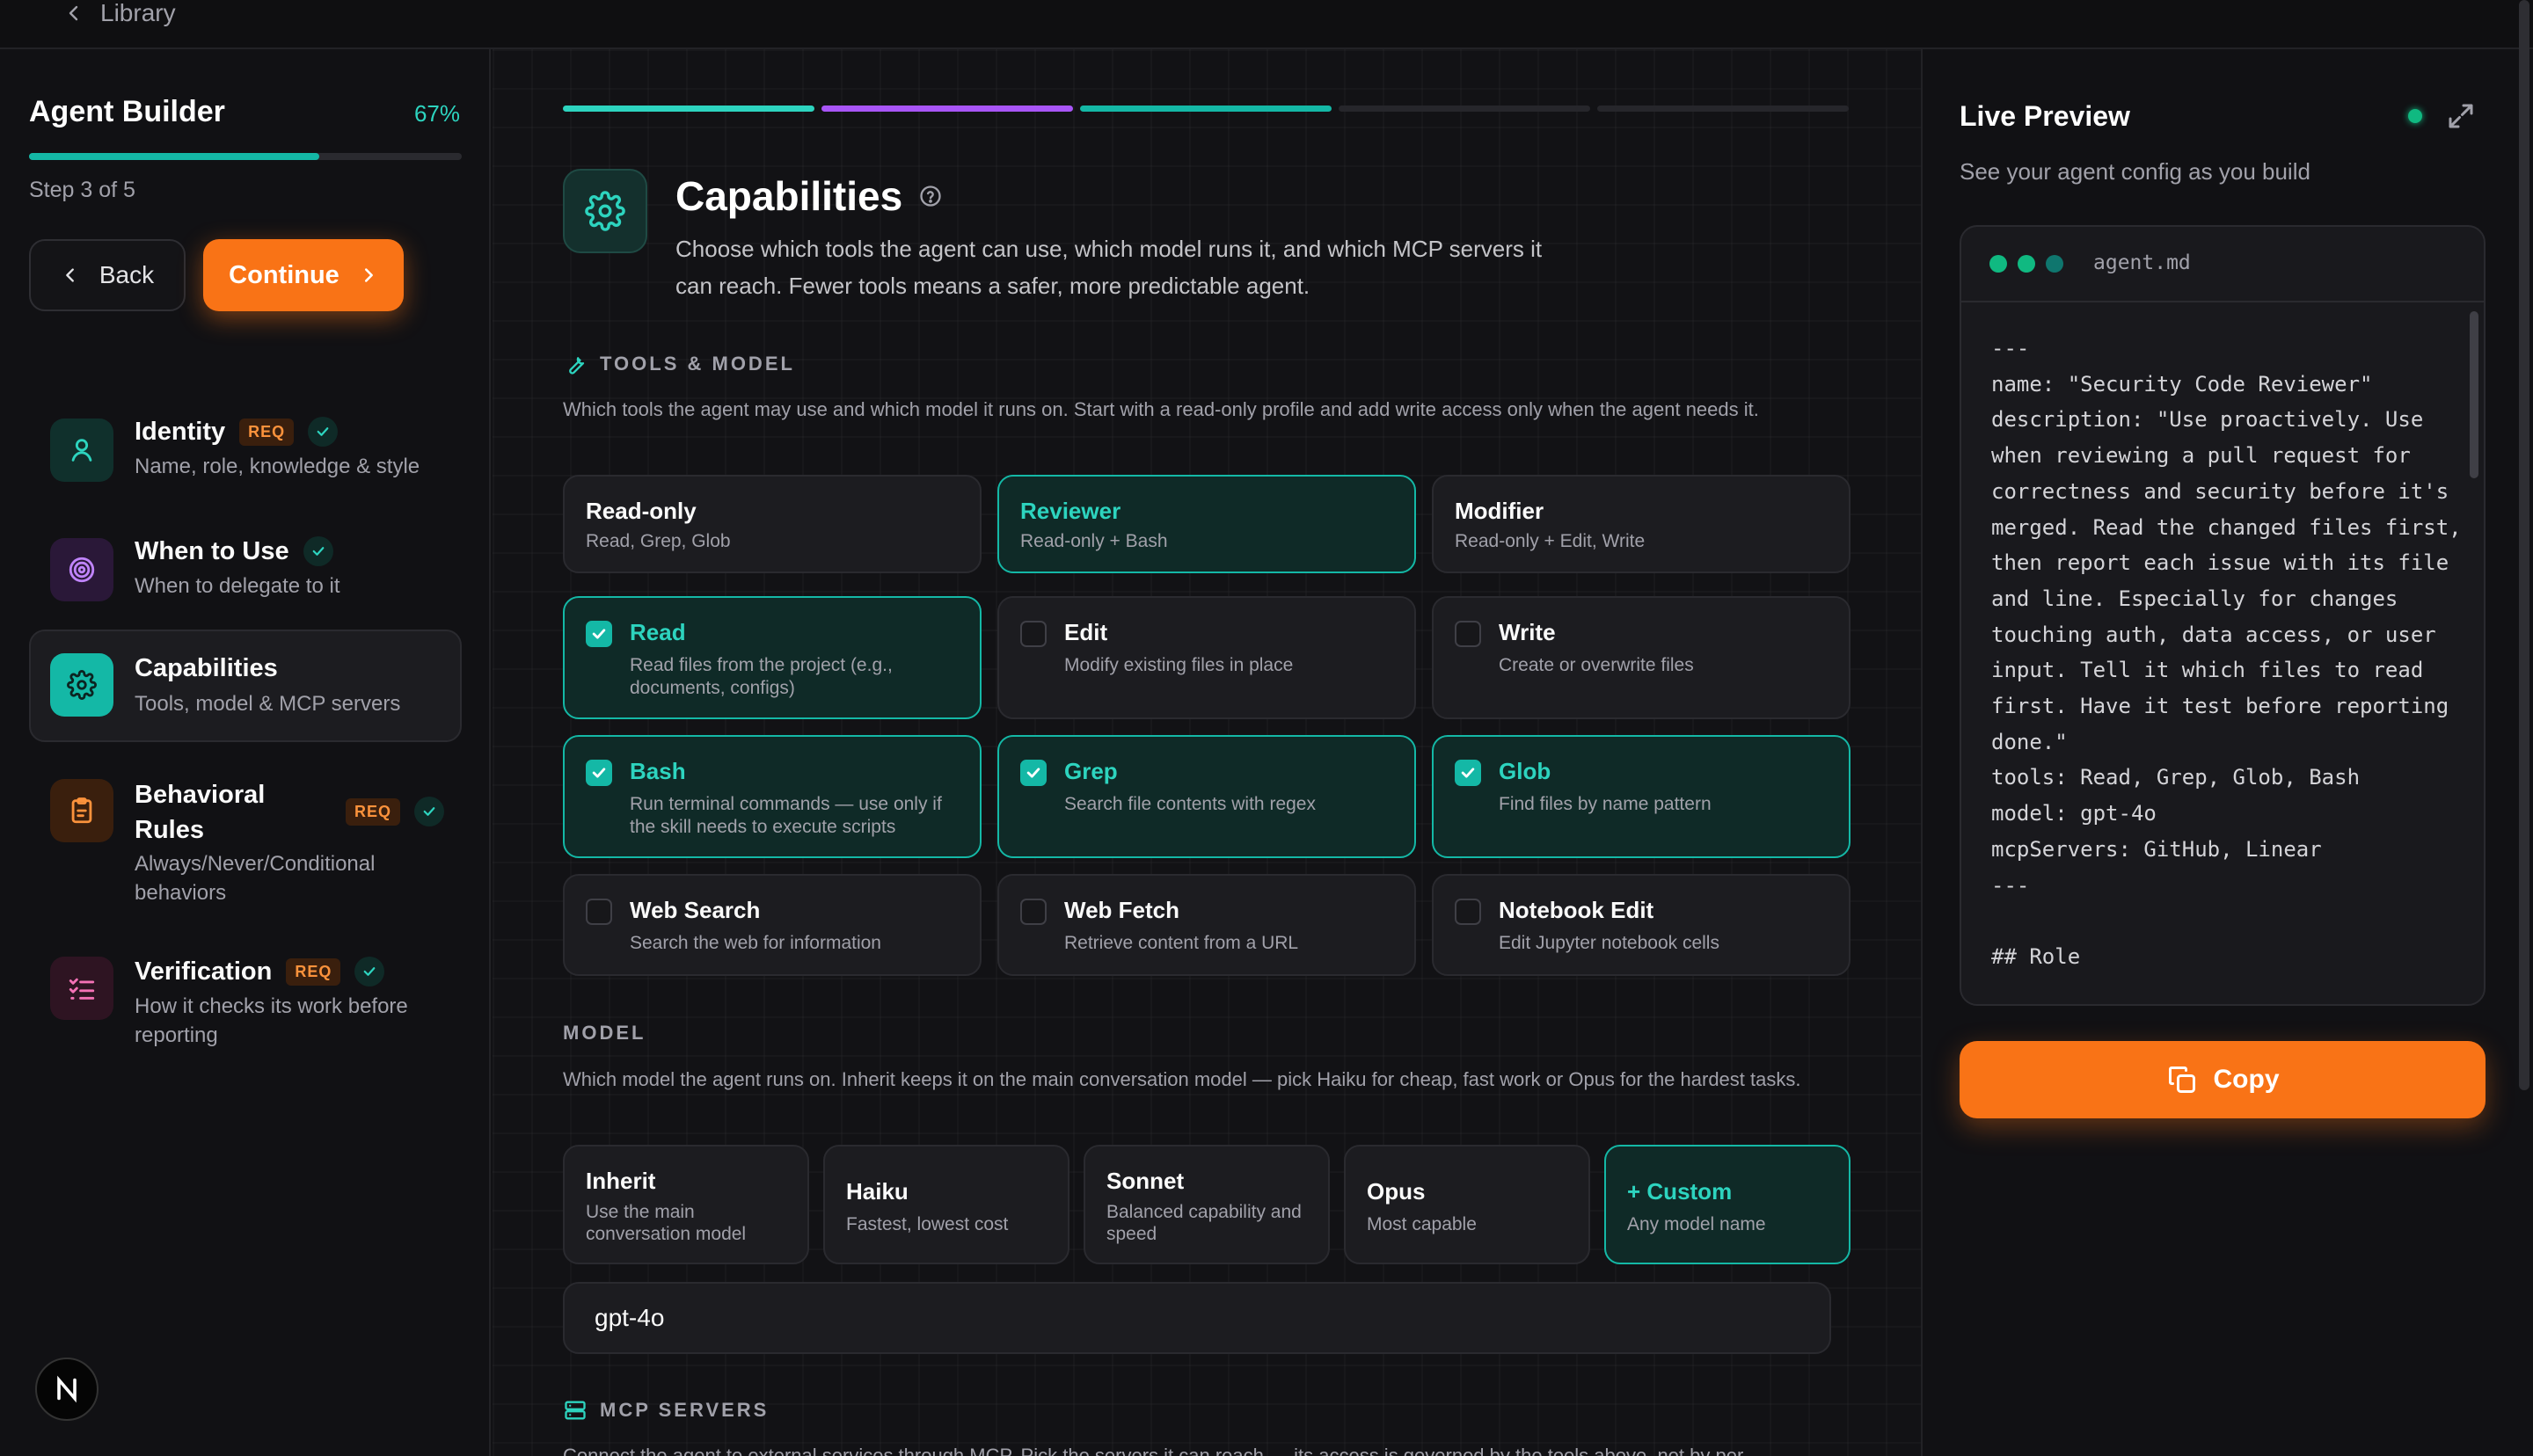 The width and height of the screenshot is (2533, 1456). Describe the element at coordinates (2223, 264) in the screenshot. I see `code-header: agent.md` at that location.